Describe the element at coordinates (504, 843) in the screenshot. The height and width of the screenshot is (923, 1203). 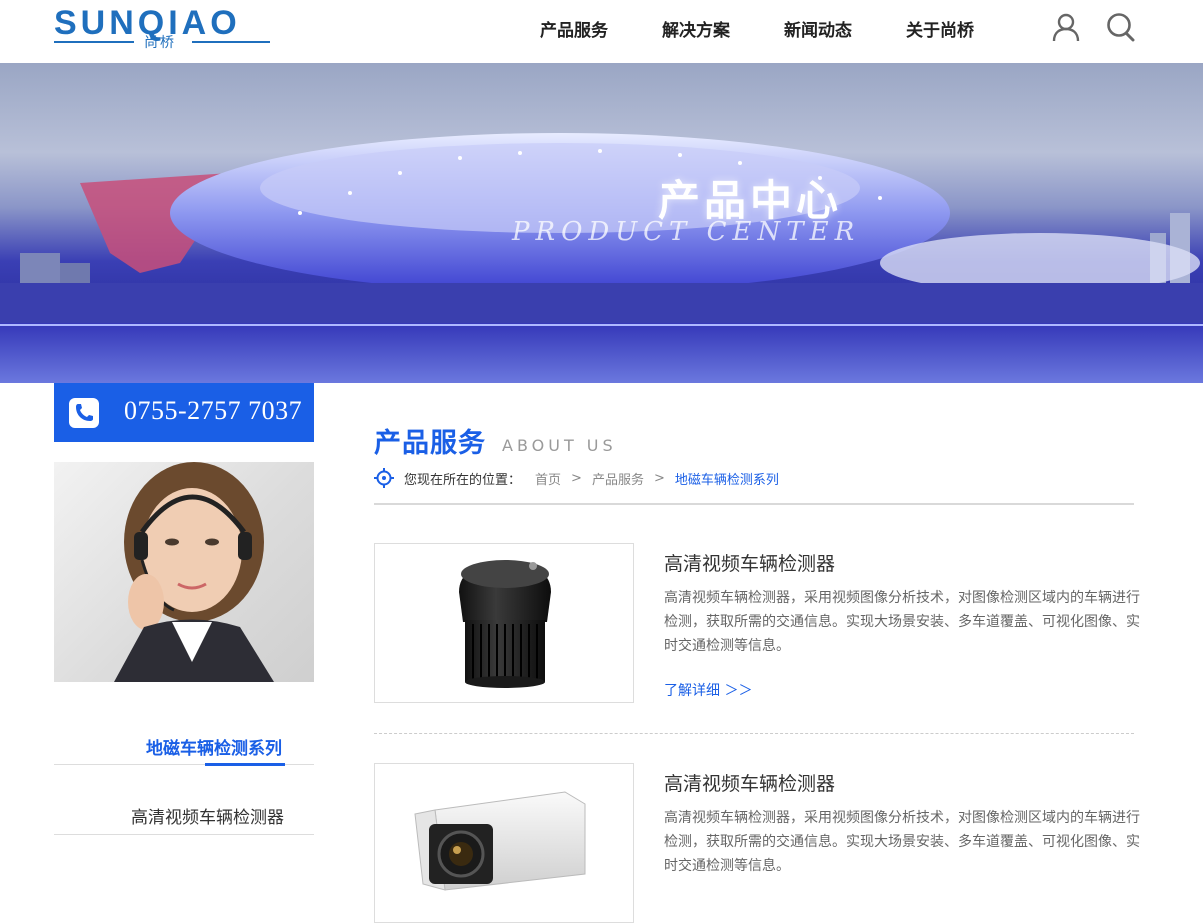
I see `product-image-hd-camera` at that location.